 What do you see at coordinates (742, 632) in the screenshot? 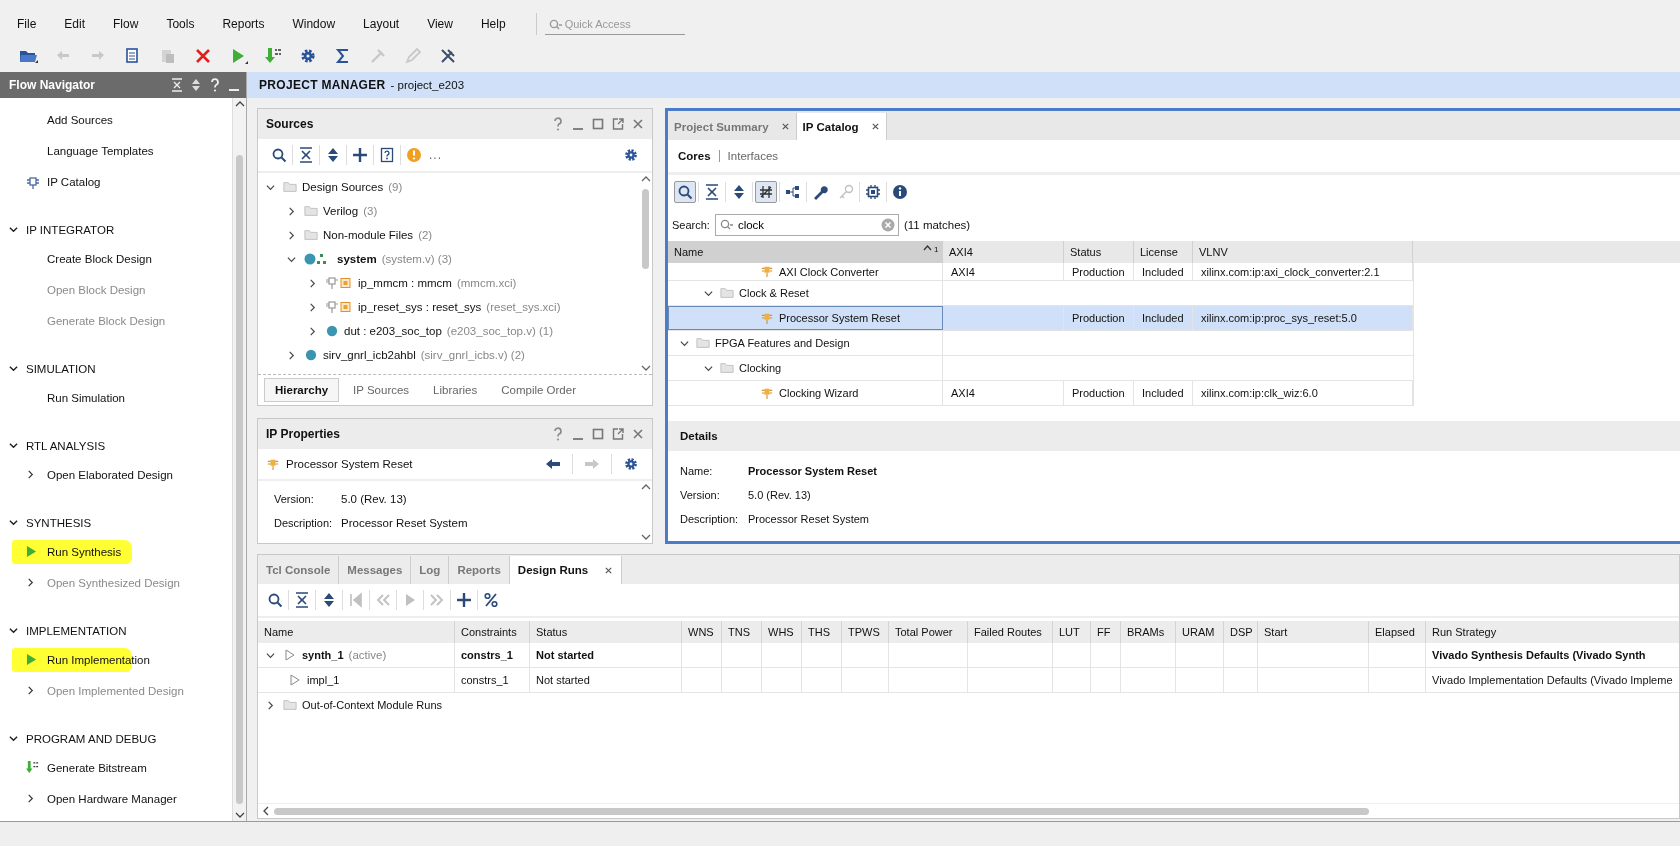
I see `column-header: TNS` at bounding box center [742, 632].